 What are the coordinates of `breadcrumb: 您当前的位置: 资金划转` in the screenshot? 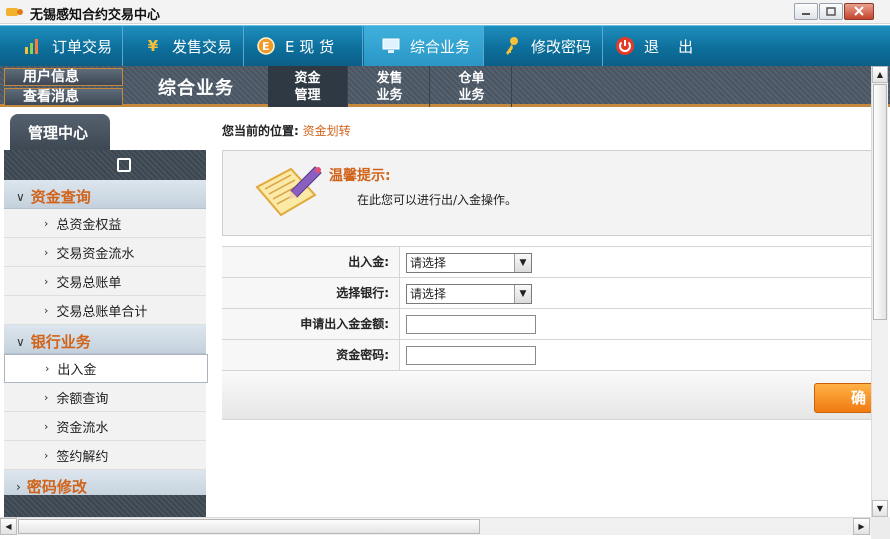 It's located at (286, 130).